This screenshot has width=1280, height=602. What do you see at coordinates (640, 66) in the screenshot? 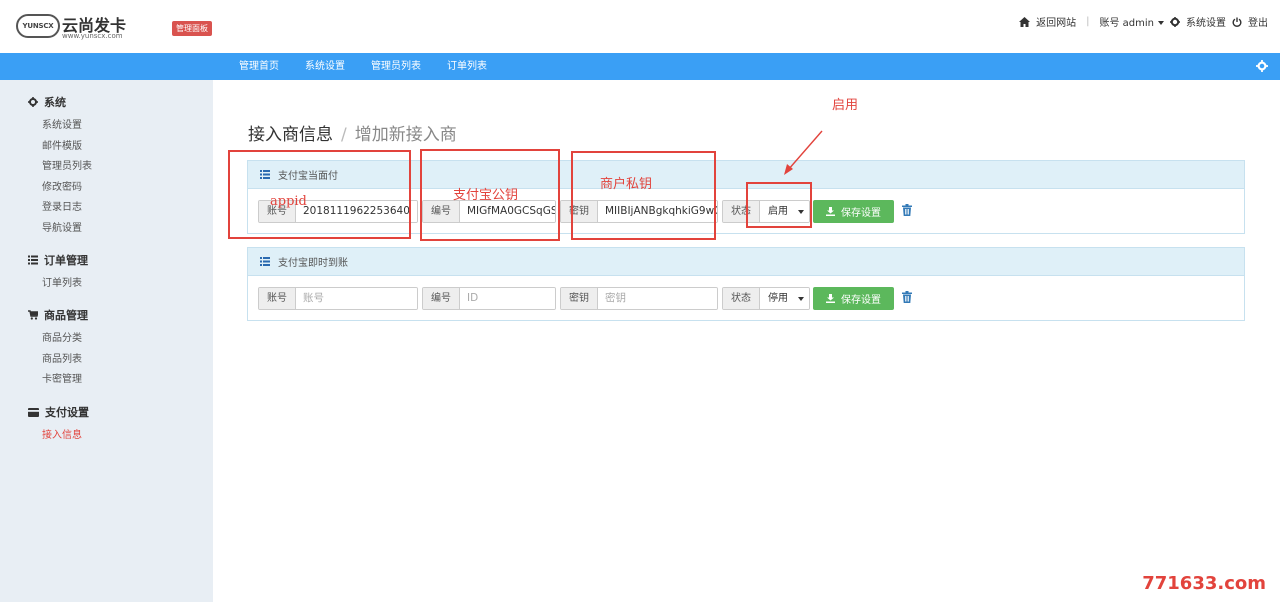
I see `main-navbar: 管理首页 系统设置 管理员列表 订单列表` at bounding box center [640, 66].